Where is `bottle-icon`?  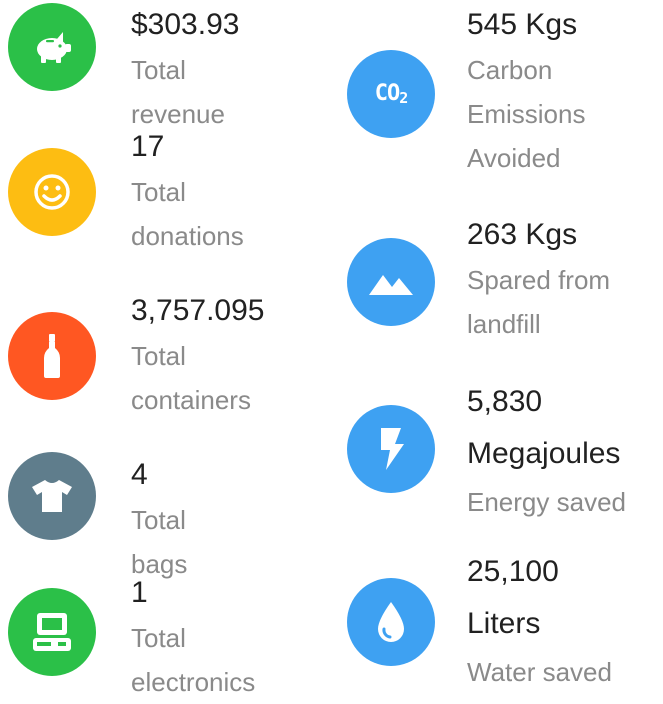
bottle-icon is located at coordinates (52, 356).